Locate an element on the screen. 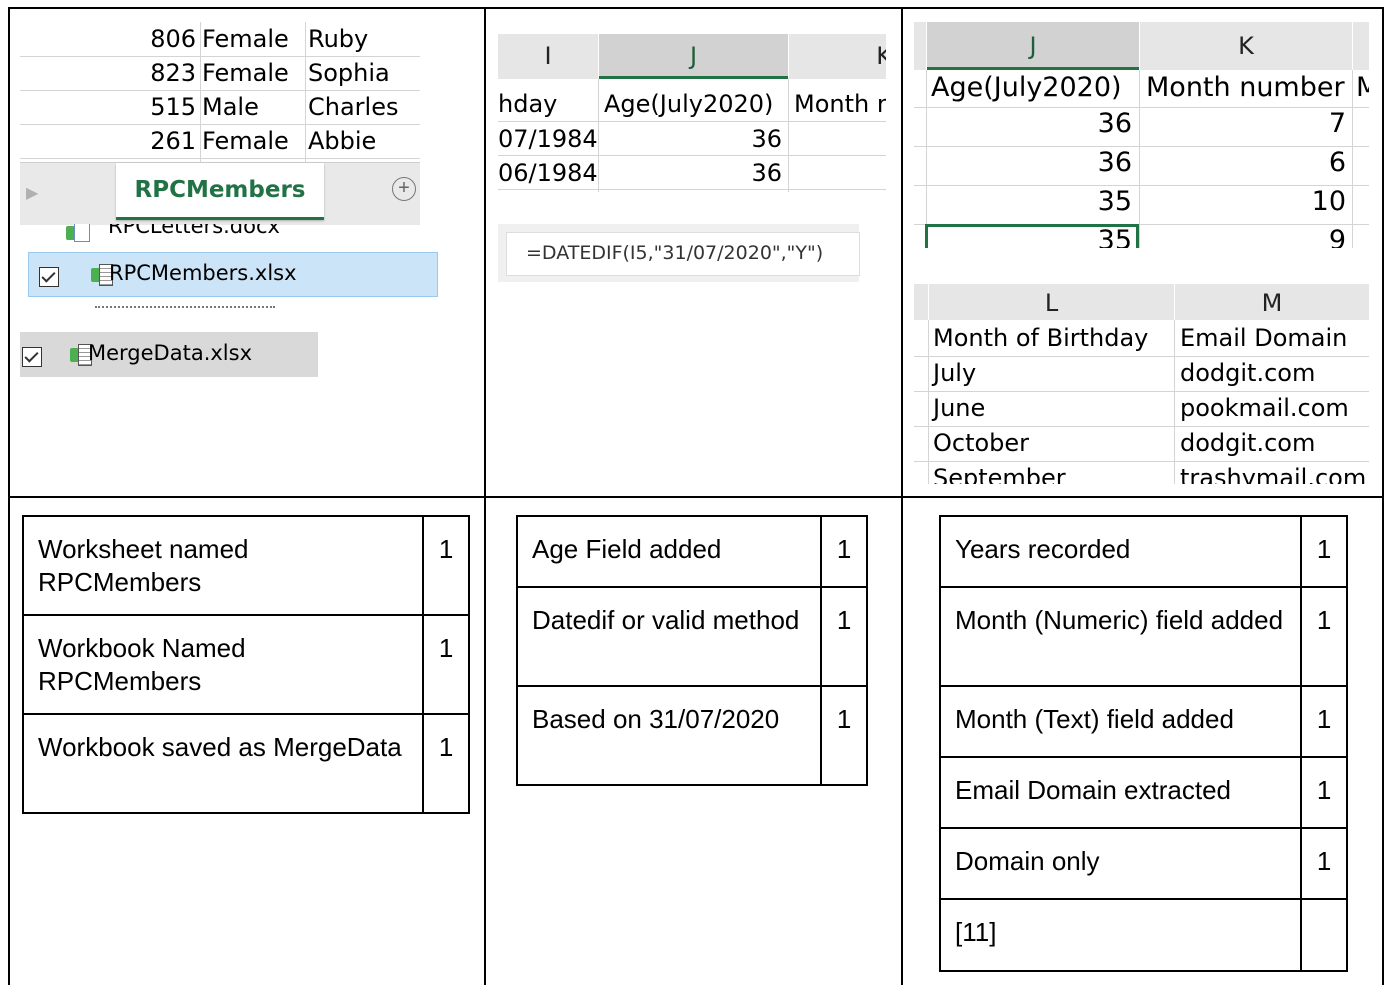 The height and width of the screenshot is (985, 1391). cell-name: Abbie is located at coordinates (342, 141).